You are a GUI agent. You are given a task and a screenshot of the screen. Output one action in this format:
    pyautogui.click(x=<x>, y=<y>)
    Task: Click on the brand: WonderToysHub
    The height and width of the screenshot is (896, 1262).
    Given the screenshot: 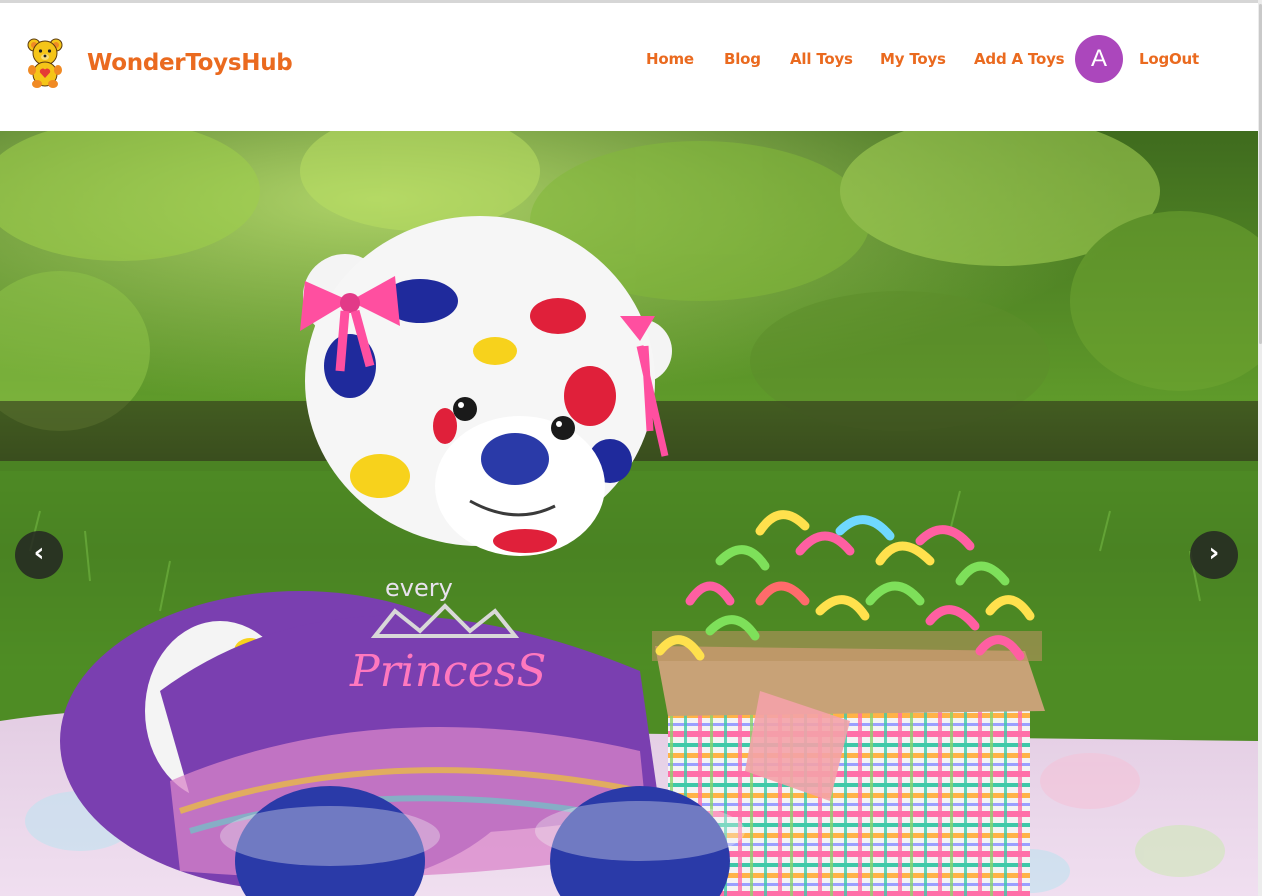 What is the action you would take?
    pyautogui.click(x=159, y=63)
    